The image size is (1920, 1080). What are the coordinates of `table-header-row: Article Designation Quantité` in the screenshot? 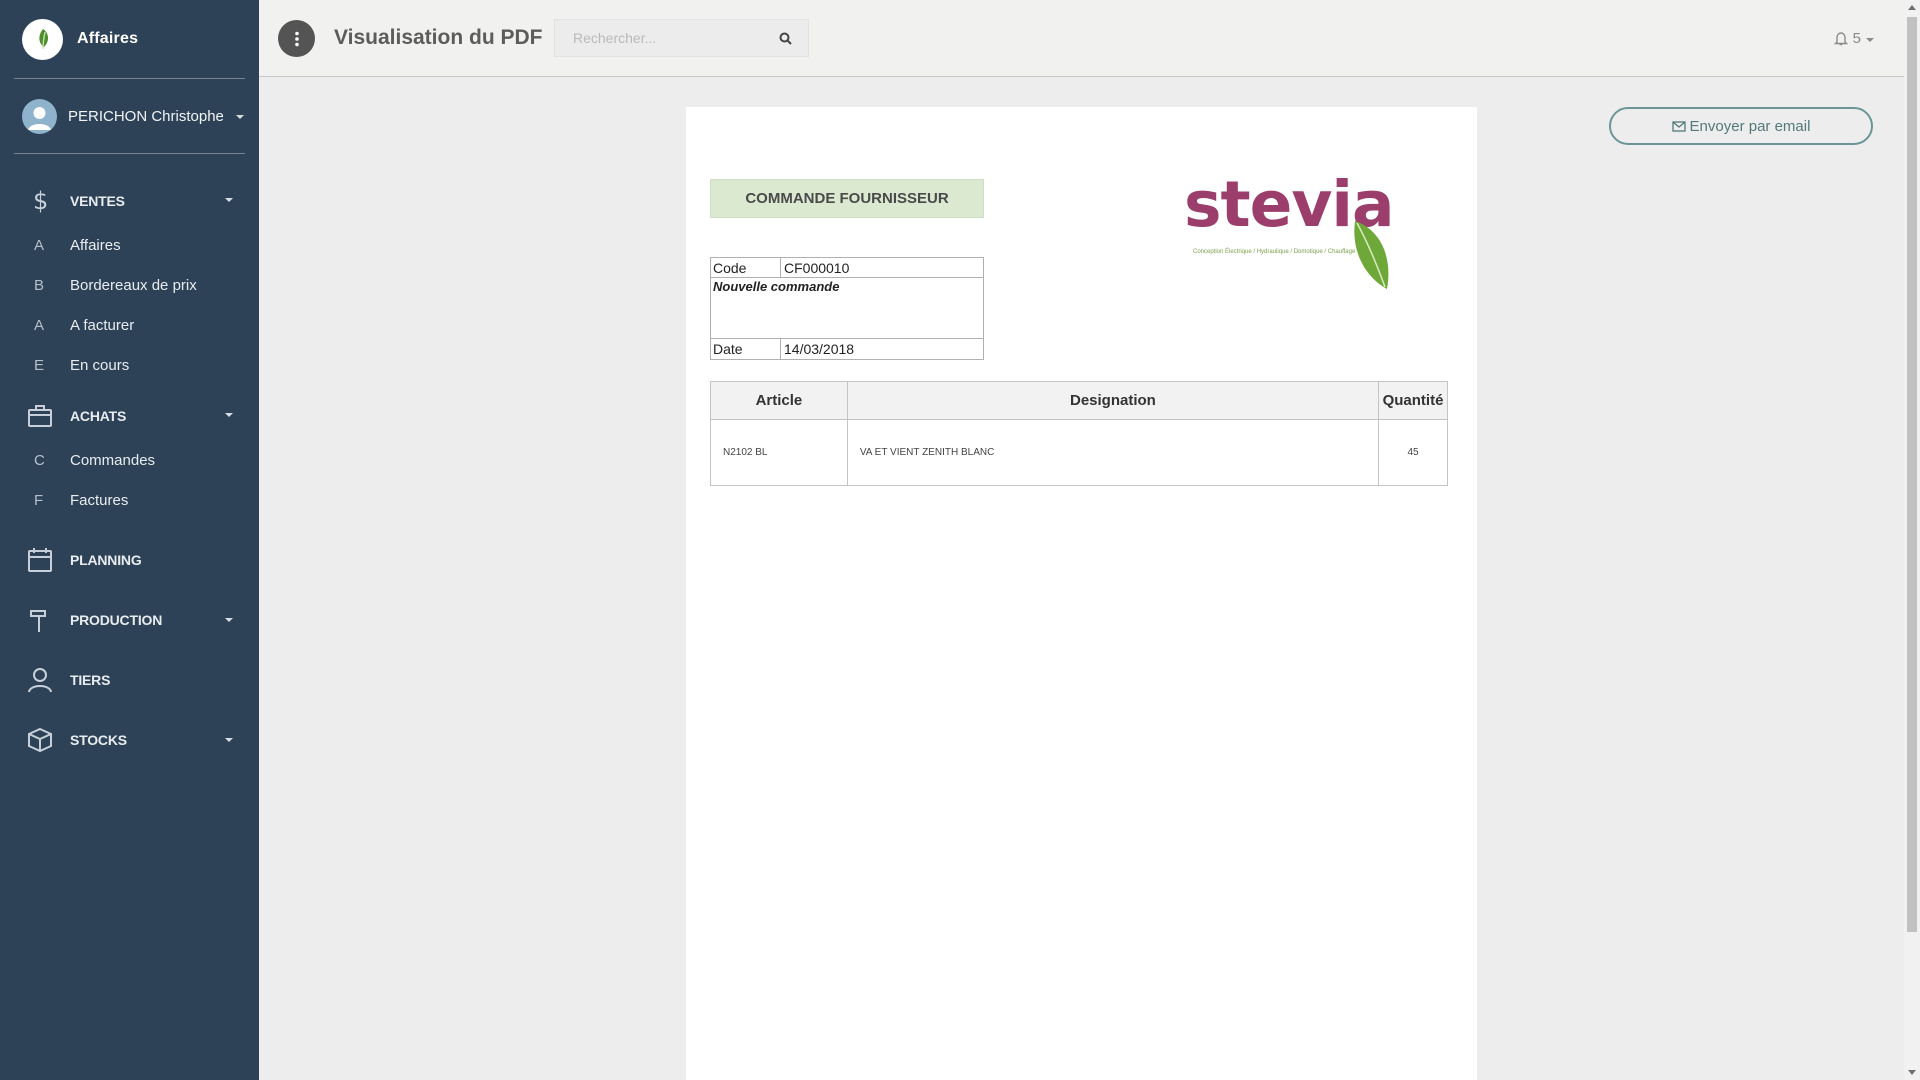 It's located at (1079, 400).